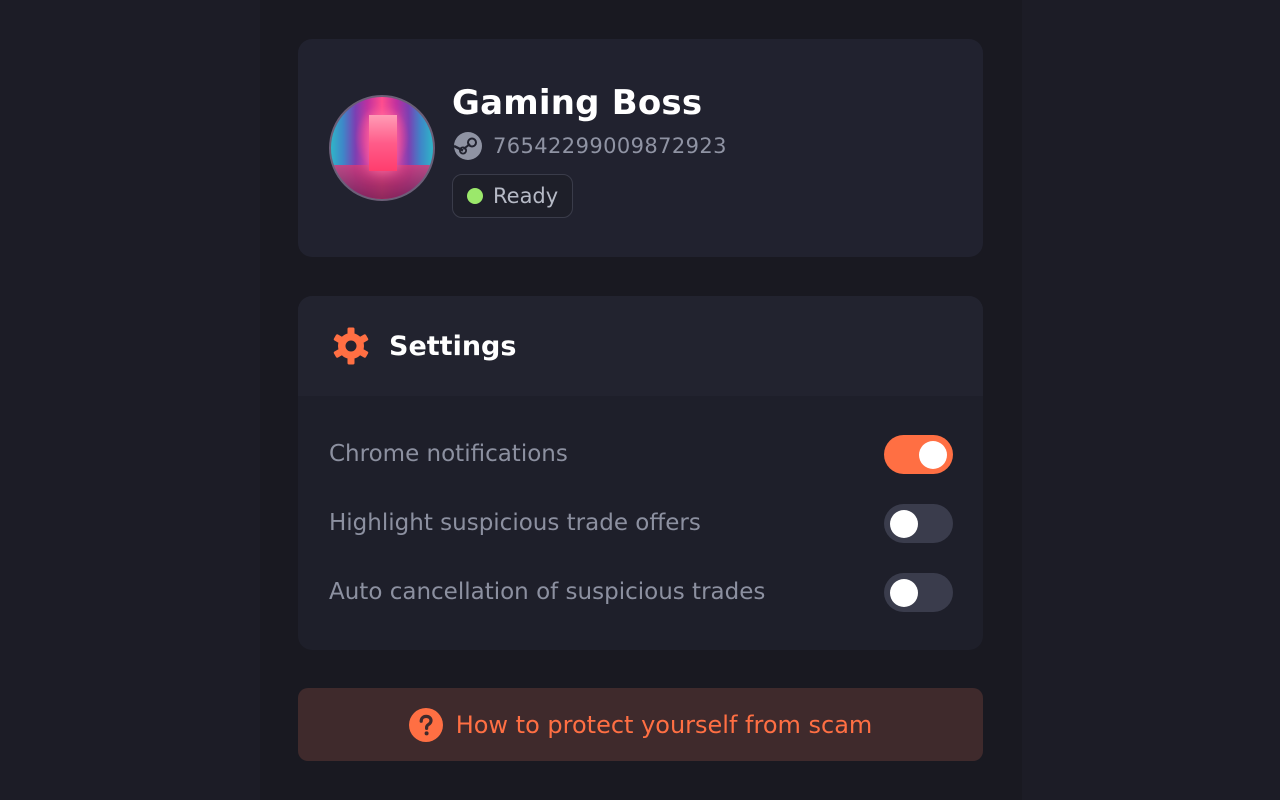  I want to click on scam-help-button: How to protect yourself from scam, so click(640, 724).